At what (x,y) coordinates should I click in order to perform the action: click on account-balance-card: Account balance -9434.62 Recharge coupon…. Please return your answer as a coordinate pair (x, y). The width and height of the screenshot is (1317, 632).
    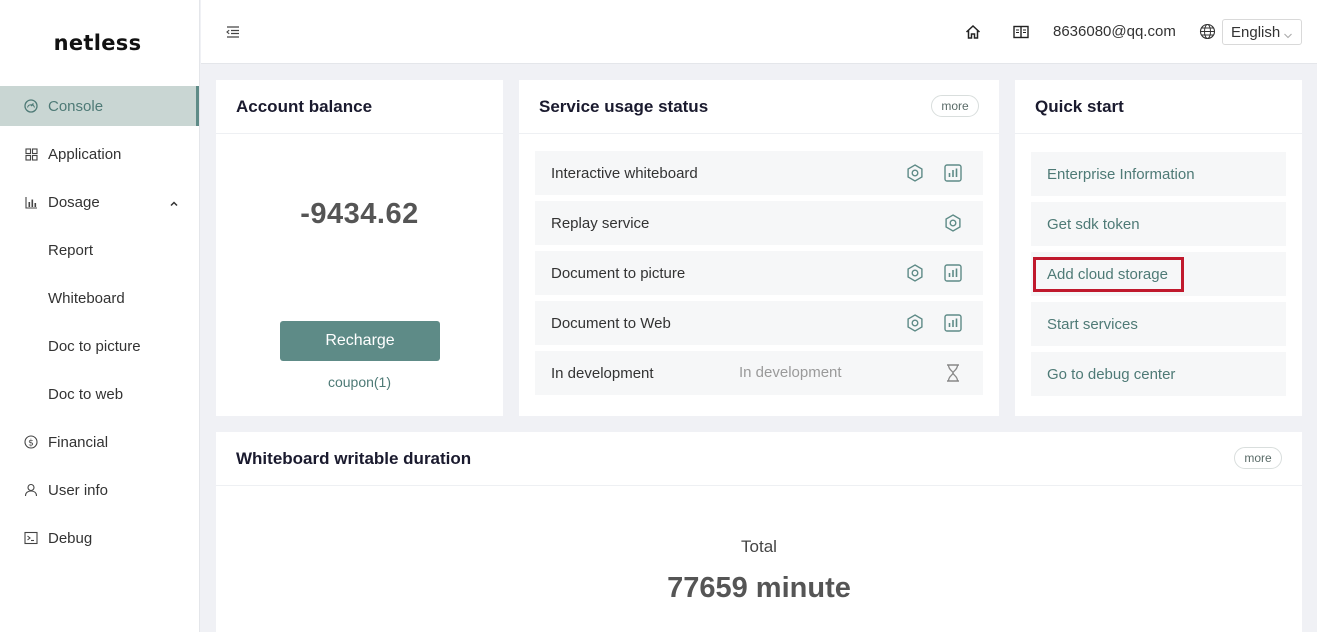
    Looking at the image, I should click on (359, 248).